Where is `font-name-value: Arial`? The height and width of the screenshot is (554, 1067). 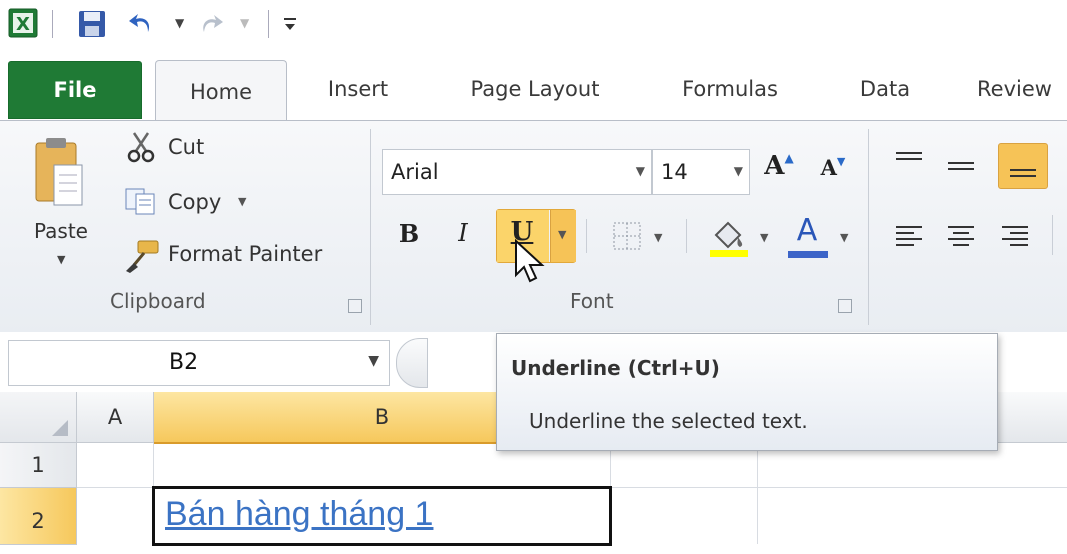 font-name-value: Arial is located at coordinates (415, 172).